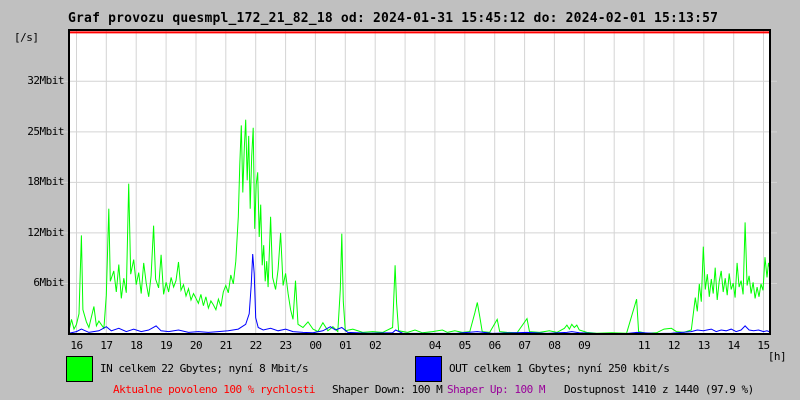 The width and height of the screenshot is (800, 400). Describe the element at coordinates (226, 345) in the screenshot. I see `x-axis-tick-label: 21` at that location.